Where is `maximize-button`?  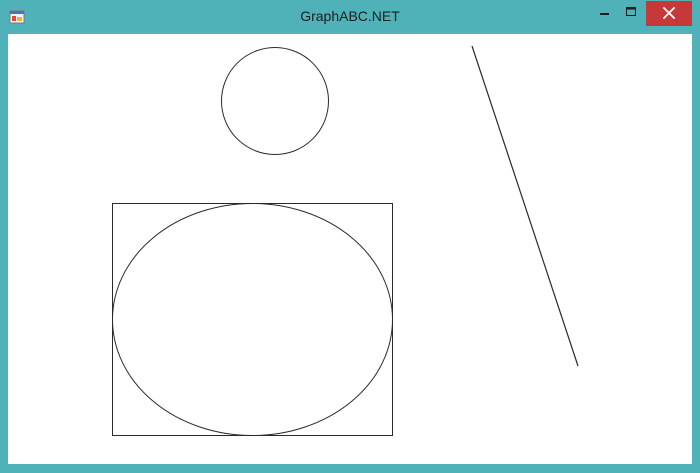
maximize-button is located at coordinates (631, 13).